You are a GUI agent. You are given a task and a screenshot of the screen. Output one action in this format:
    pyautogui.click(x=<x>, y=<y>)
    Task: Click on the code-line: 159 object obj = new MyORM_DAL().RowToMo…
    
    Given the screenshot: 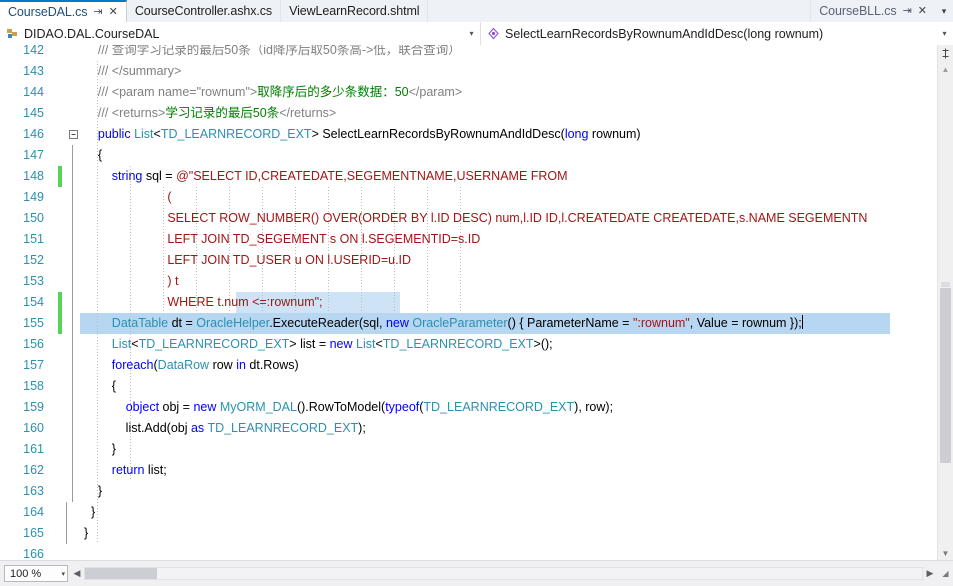 What is the action you would take?
    pyautogui.click(x=469, y=407)
    